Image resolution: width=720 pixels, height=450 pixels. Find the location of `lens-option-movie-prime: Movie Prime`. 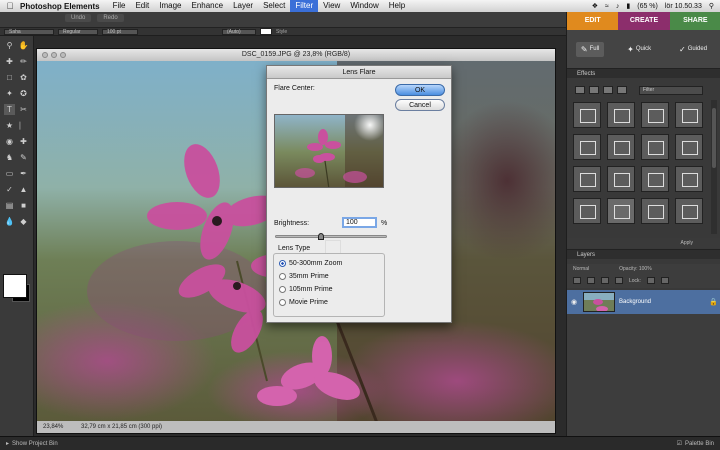

lens-option-movie-prime: Movie Prime is located at coordinates (303, 302).